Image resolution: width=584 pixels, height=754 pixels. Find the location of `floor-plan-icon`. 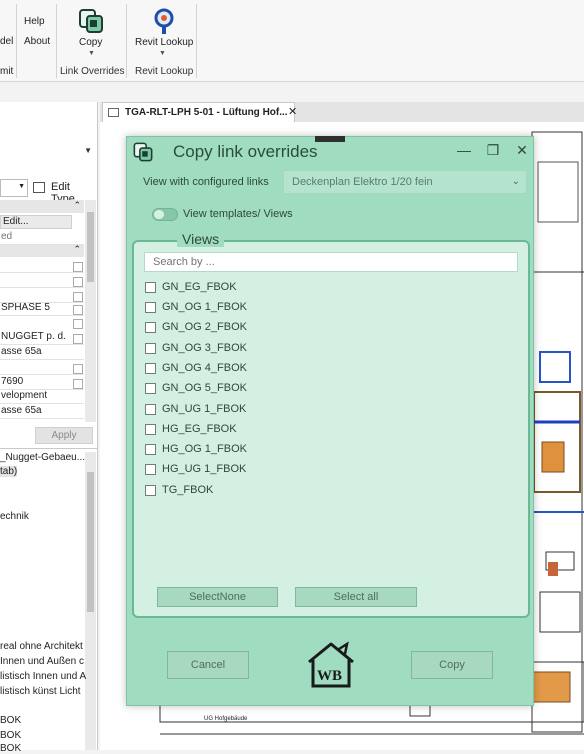

floor-plan-icon is located at coordinates (113, 112).